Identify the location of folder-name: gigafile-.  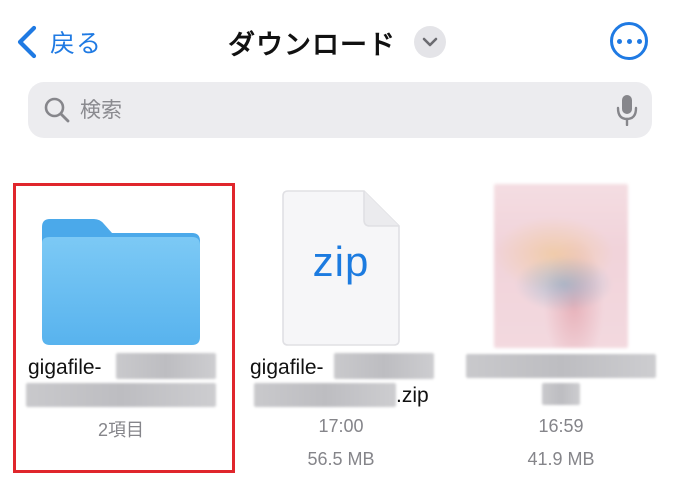
(65, 367).